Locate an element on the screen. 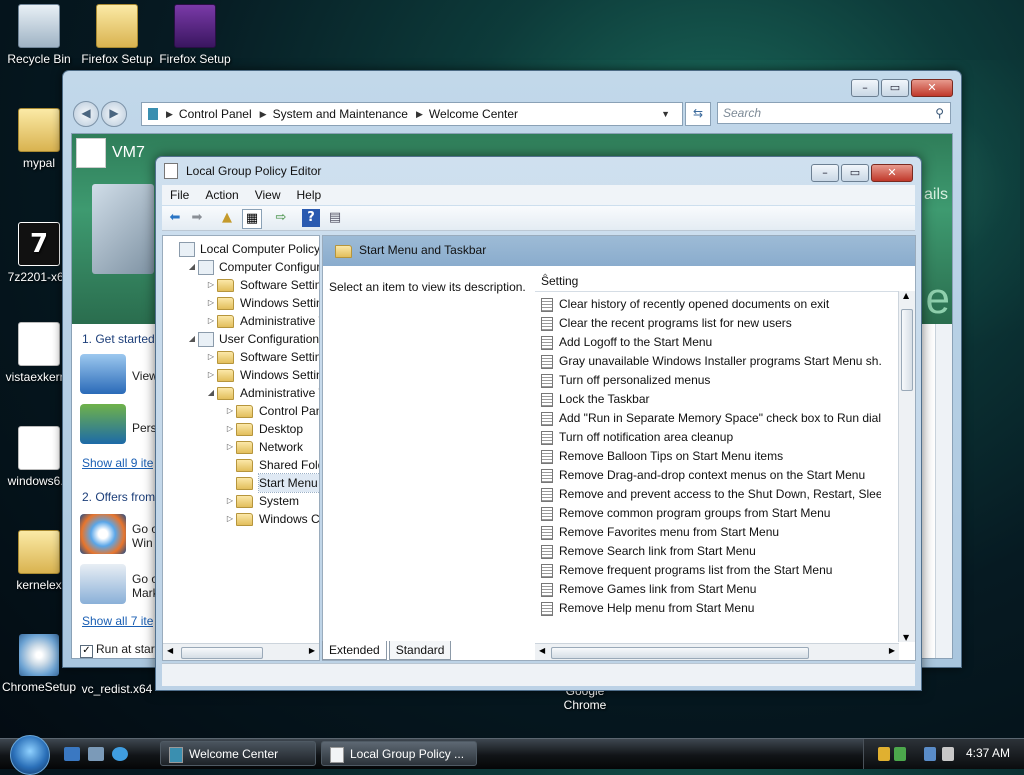 The height and width of the screenshot is (775, 1024). tree-item: ◢ Computer Configura is located at coordinates (252, 267).